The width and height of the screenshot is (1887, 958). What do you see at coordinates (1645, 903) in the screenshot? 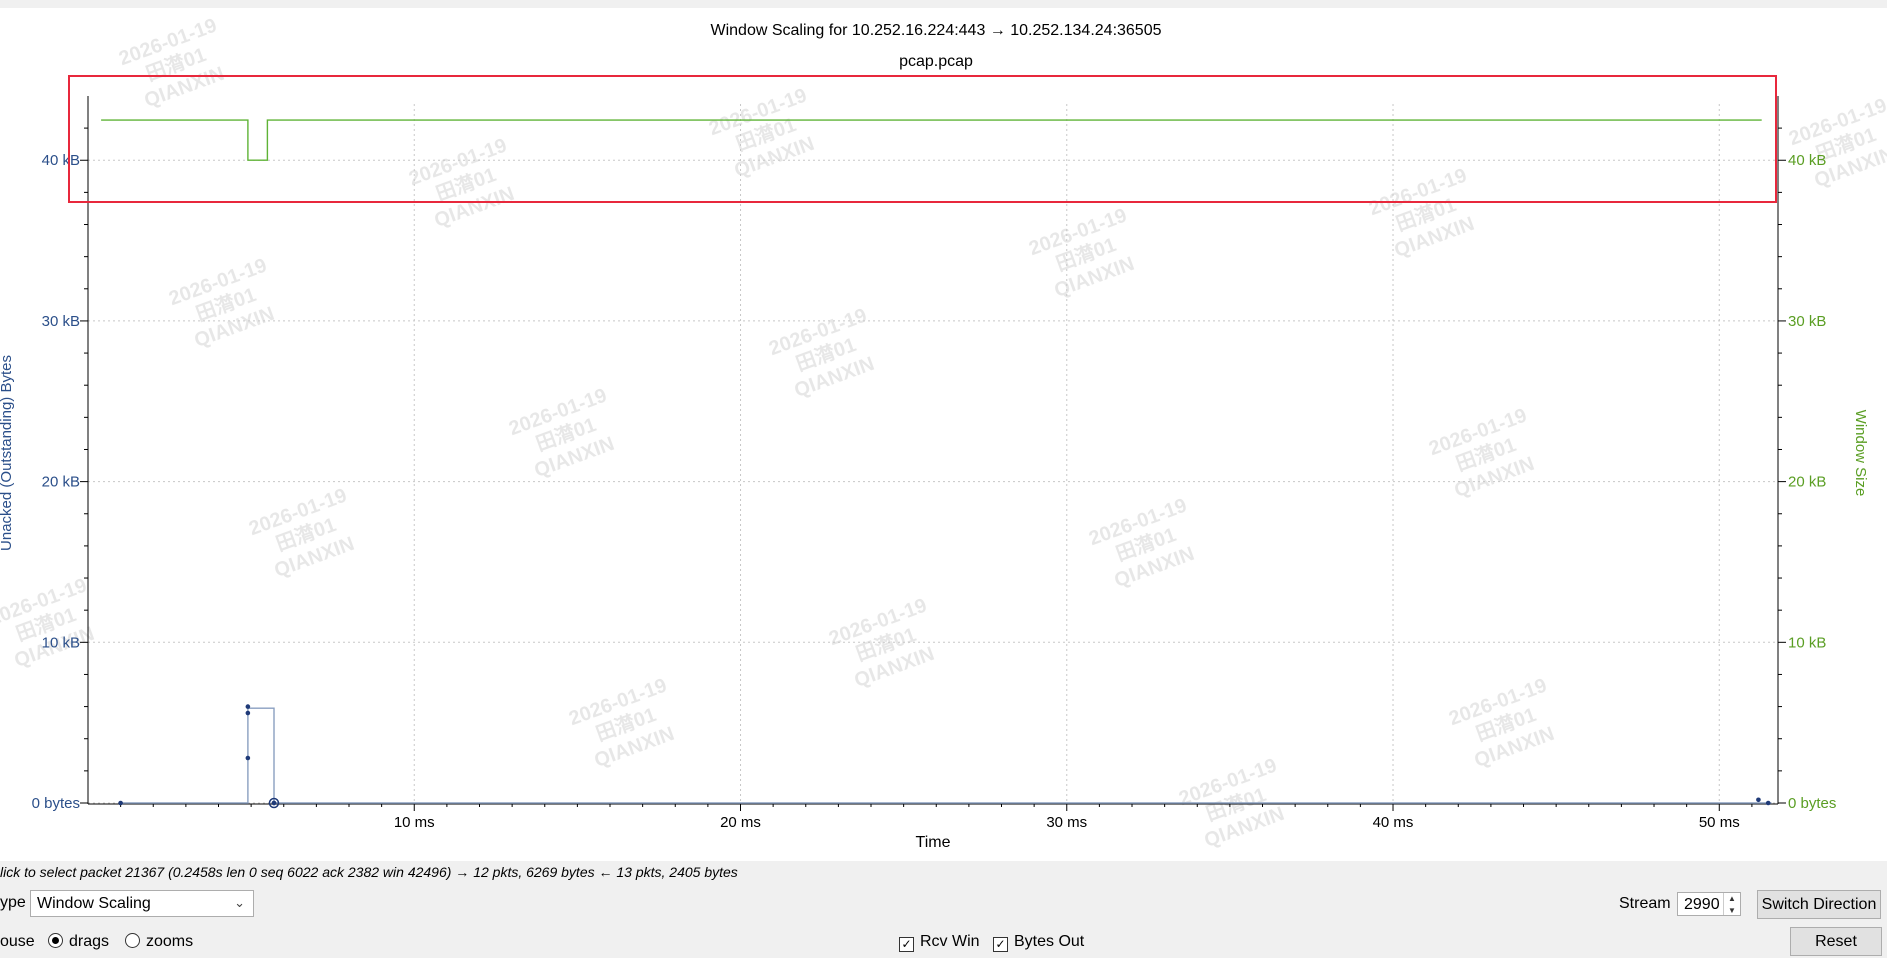
I see `stream-label: Stream` at bounding box center [1645, 903].